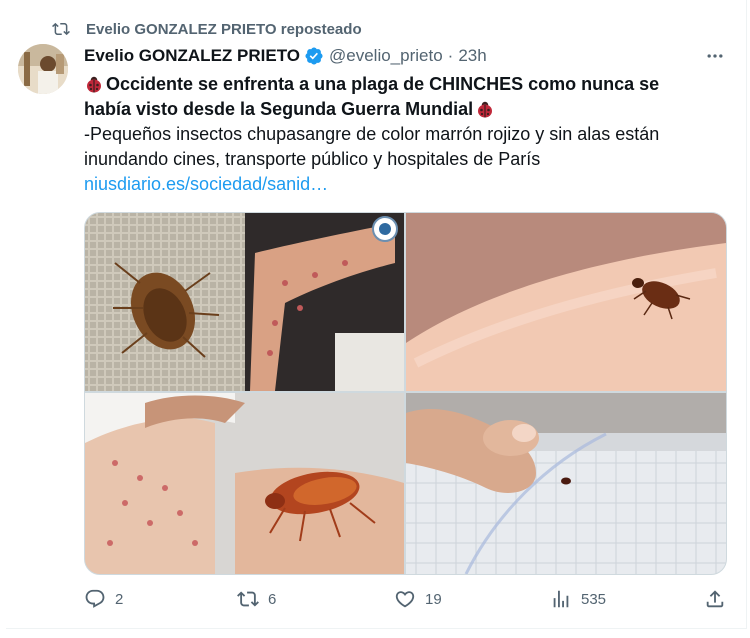 This screenshot has width=750, height=638. I want to click on like-count: 19, so click(433, 599).